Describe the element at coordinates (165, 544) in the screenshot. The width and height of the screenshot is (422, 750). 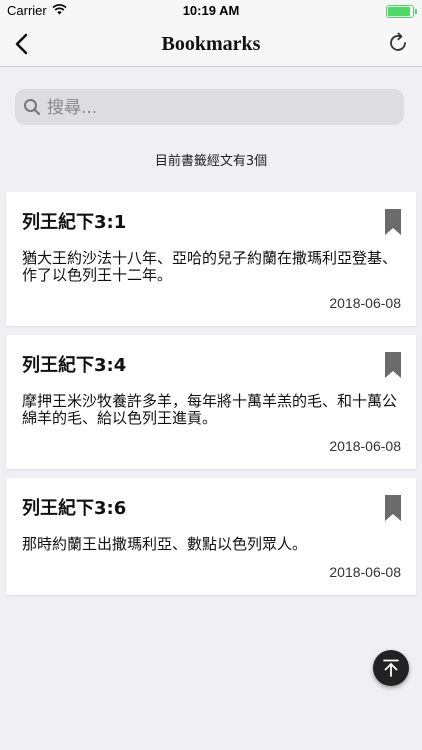
I see `verse-text: 那時約蘭王出撒瑪利亞、數點以色列眾人。` at that location.